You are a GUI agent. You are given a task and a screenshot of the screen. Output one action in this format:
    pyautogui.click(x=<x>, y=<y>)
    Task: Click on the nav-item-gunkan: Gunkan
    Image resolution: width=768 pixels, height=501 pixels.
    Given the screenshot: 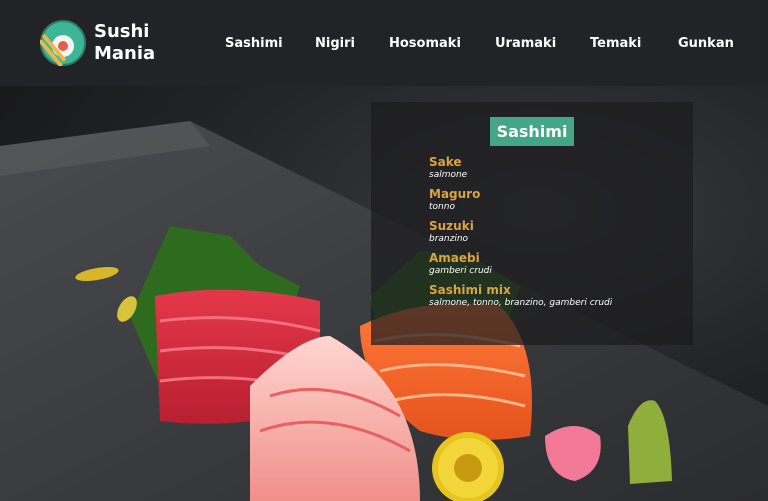 What is the action you would take?
    pyautogui.click(x=706, y=43)
    